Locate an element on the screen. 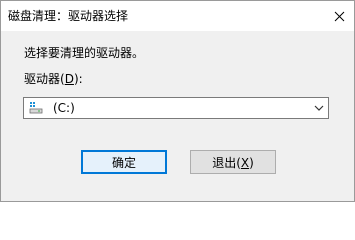 This screenshot has width=355, height=240. ok-button-label: 确定 is located at coordinates (123, 162).